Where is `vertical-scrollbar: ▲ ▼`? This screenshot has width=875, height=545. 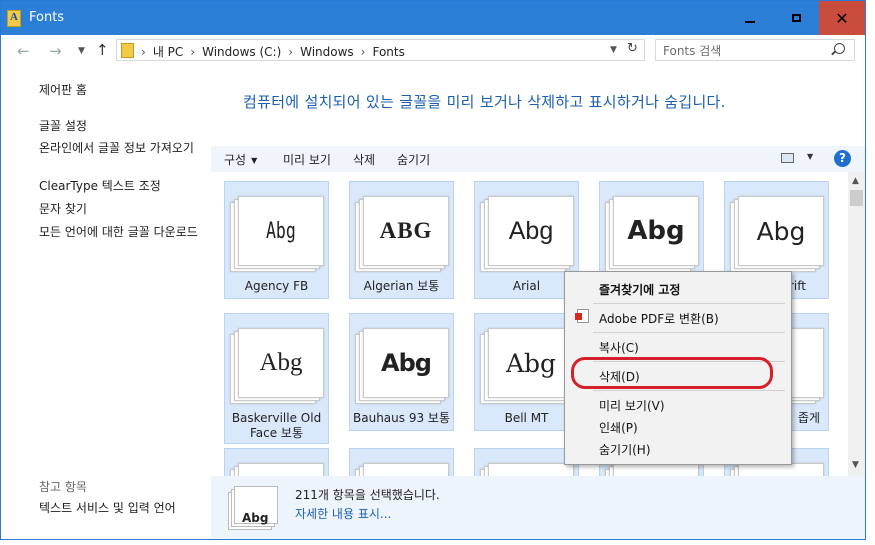 vertical-scrollbar: ▲ ▼ is located at coordinates (856, 324).